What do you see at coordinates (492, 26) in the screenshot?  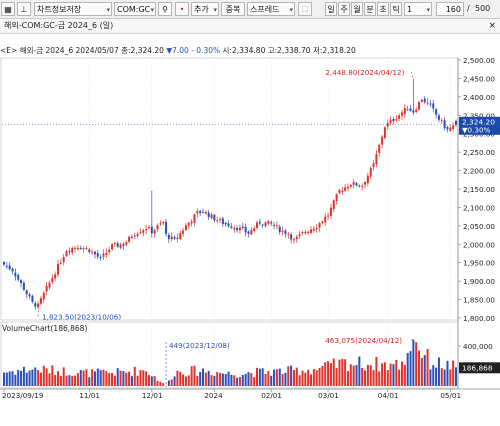 I see `close-chart-icon: ×` at bounding box center [492, 26].